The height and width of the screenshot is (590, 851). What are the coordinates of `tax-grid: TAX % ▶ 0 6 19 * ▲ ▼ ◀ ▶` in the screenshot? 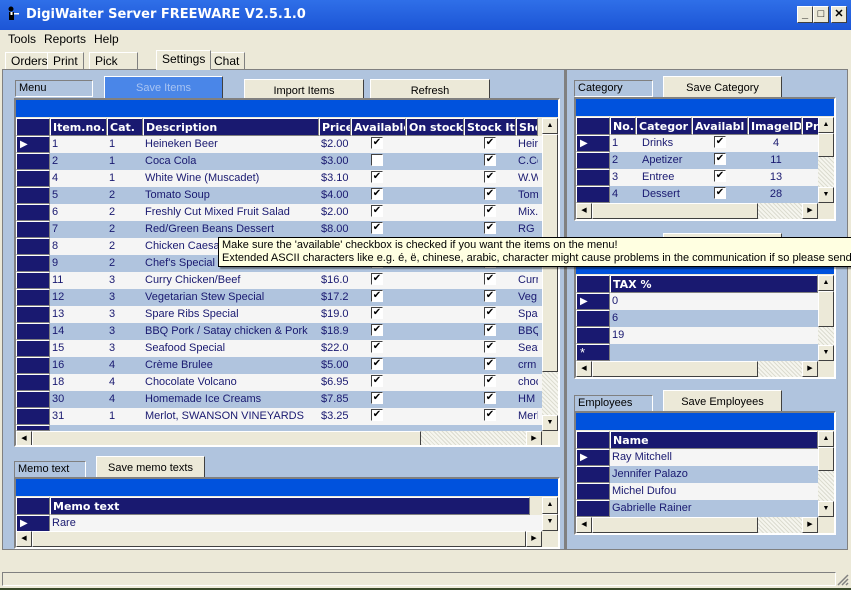 It's located at (705, 317).